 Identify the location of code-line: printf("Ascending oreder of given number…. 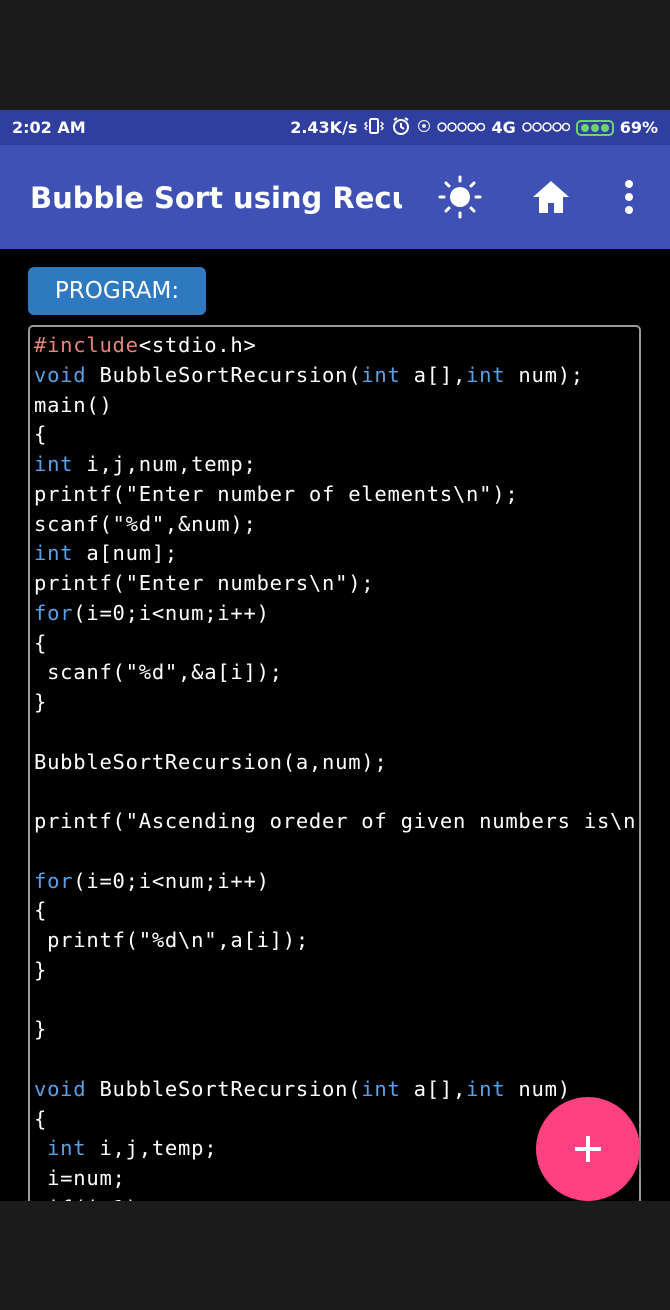
(337, 822).